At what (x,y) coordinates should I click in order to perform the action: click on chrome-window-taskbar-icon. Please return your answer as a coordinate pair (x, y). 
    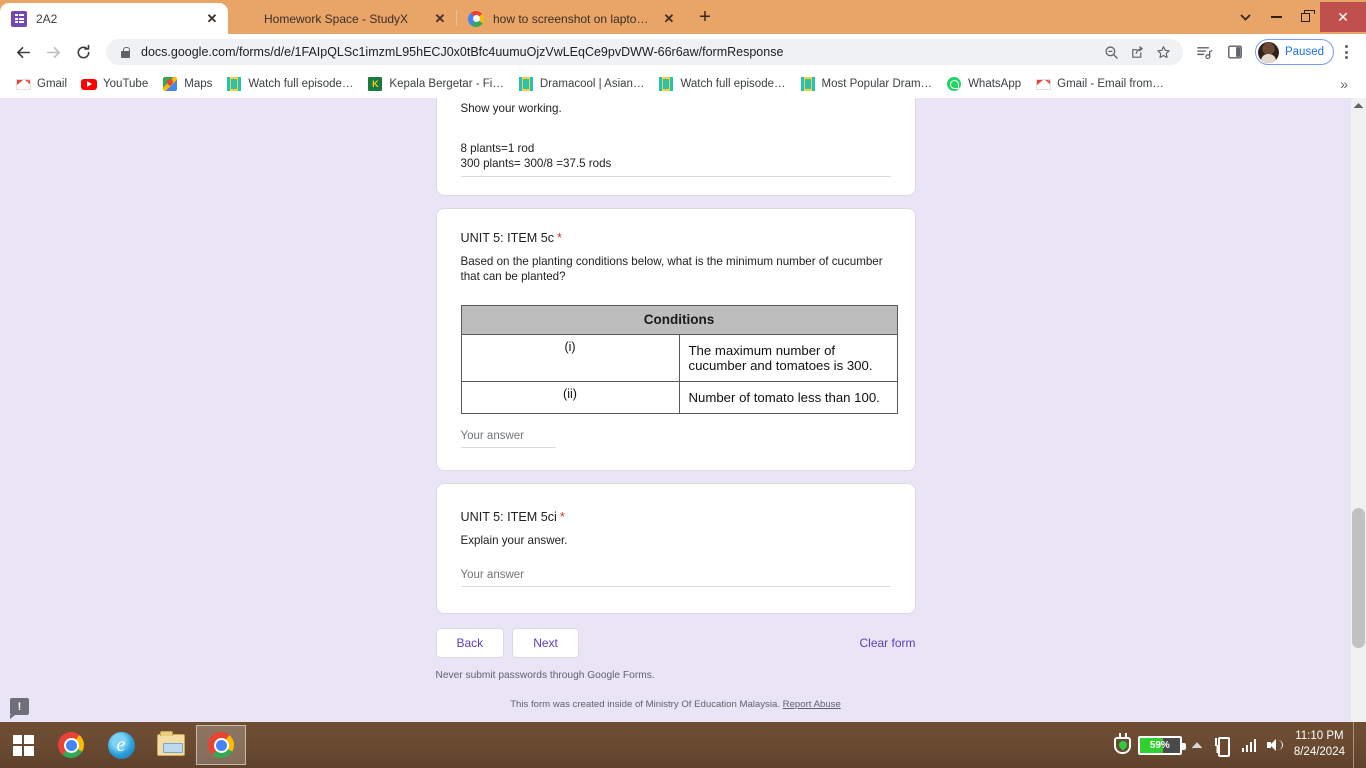
    Looking at the image, I should click on (221, 745).